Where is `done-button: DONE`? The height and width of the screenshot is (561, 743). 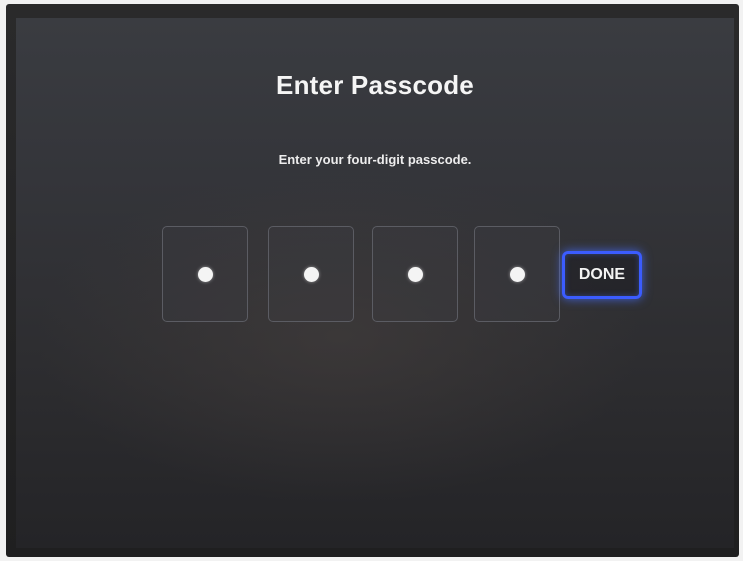
done-button: DONE is located at coordinates (602, 275).